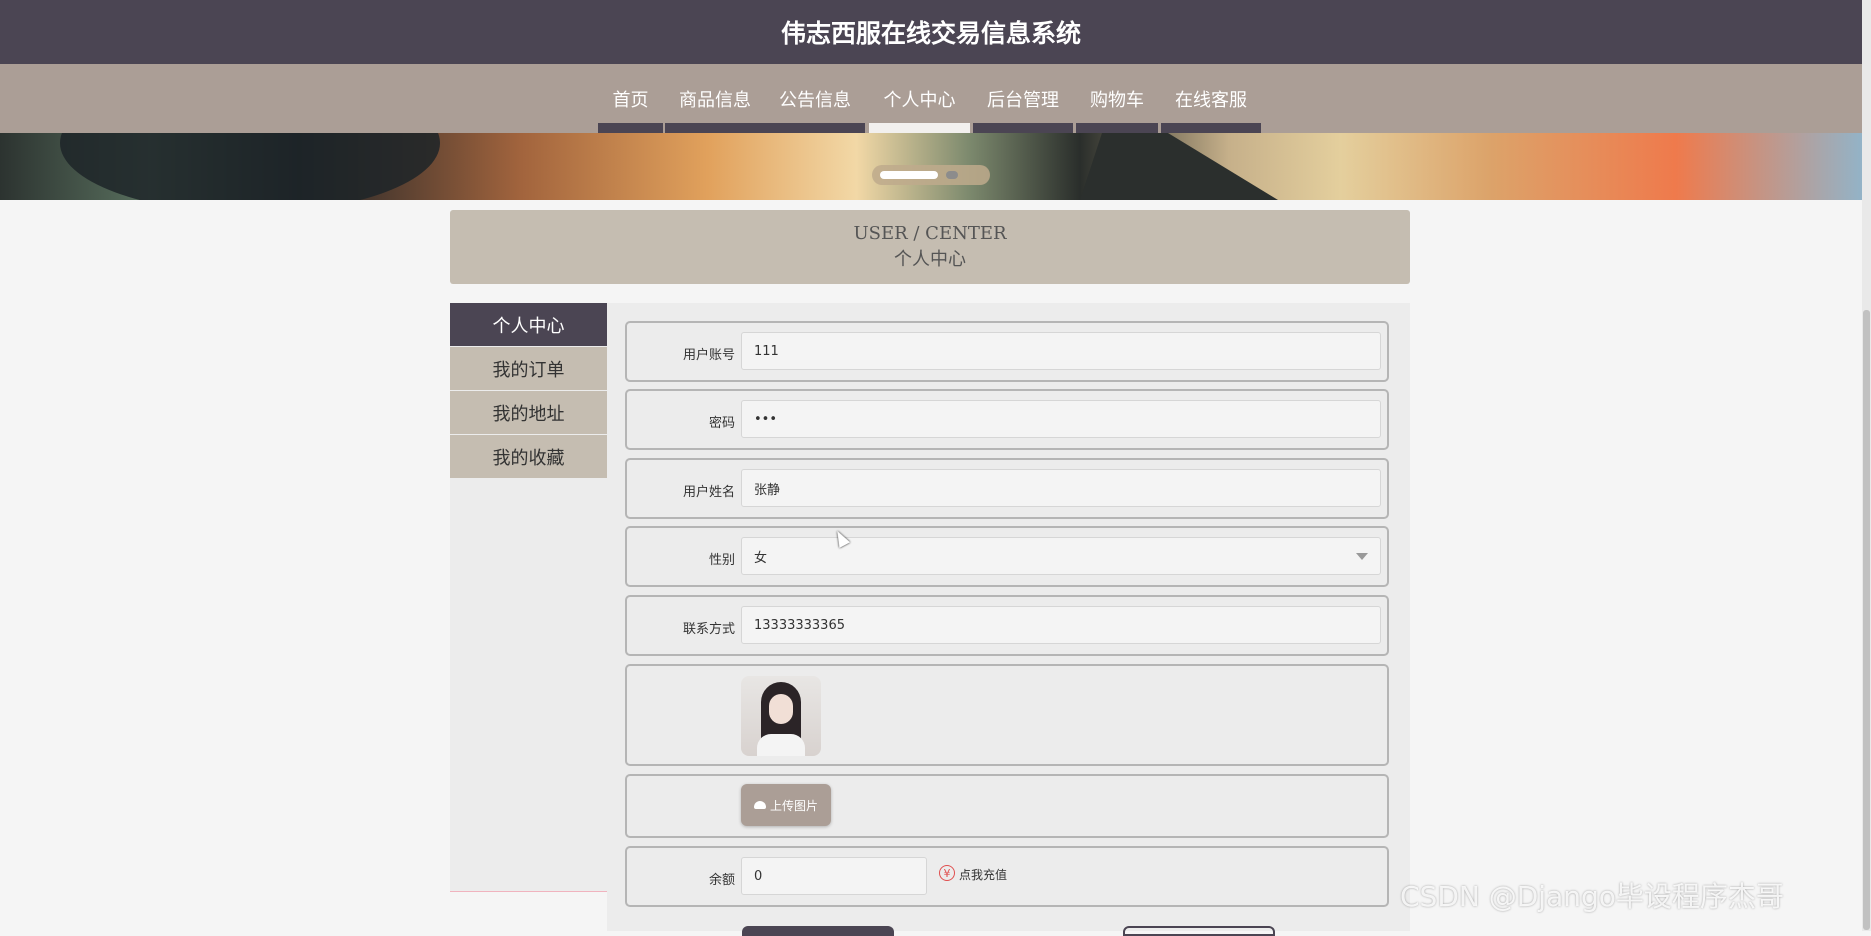 This screenshot has width=1871, height=936. I want to click on sidebar: 个人中心 我的订单 我的地址 我的收藏, so click(528, 597).